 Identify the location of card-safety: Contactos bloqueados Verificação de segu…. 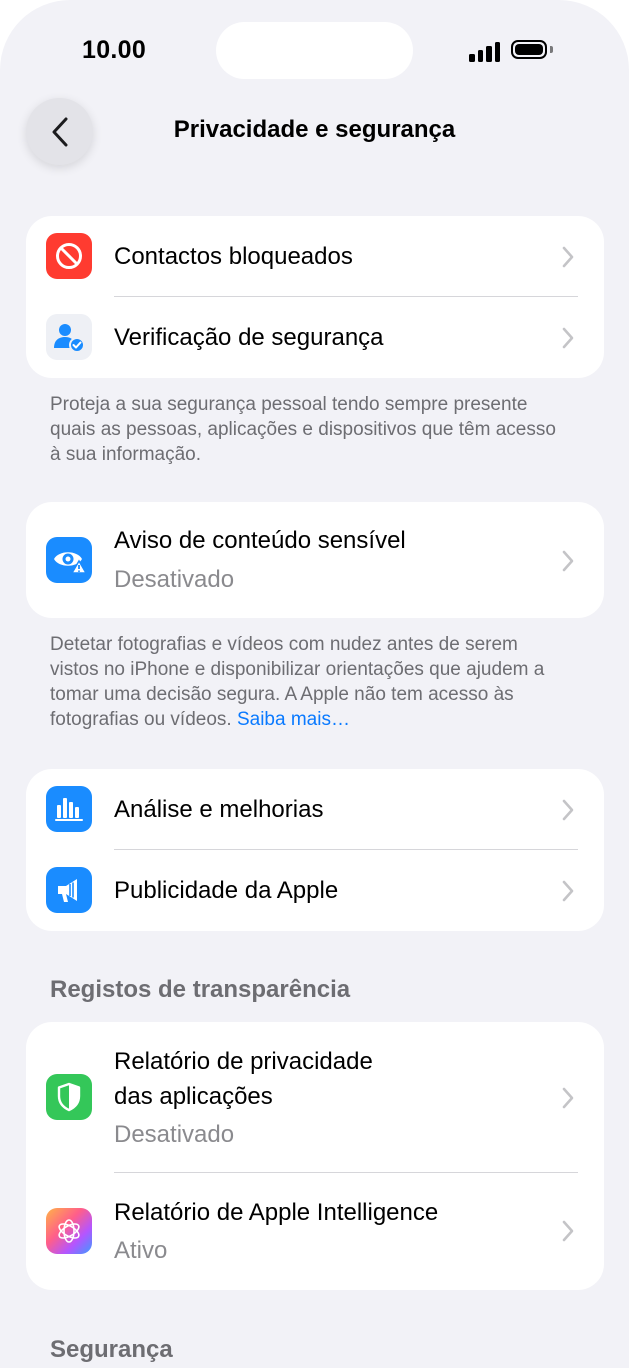
(315, 297).